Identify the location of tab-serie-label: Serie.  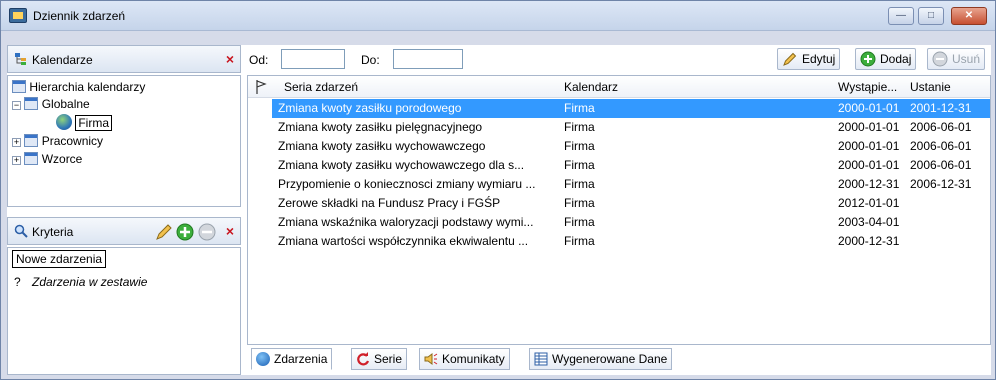
(388, 359).